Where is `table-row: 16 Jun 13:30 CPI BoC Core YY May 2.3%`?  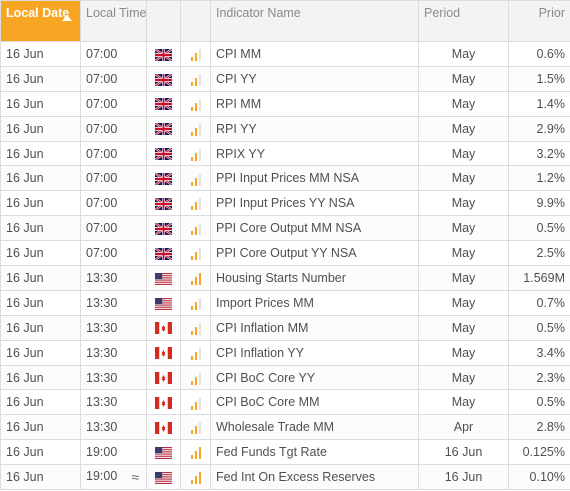
table-row: 16 Jun 13:30 CPI BoC Core YY May 2.3% is located at coordinates (285, 377).